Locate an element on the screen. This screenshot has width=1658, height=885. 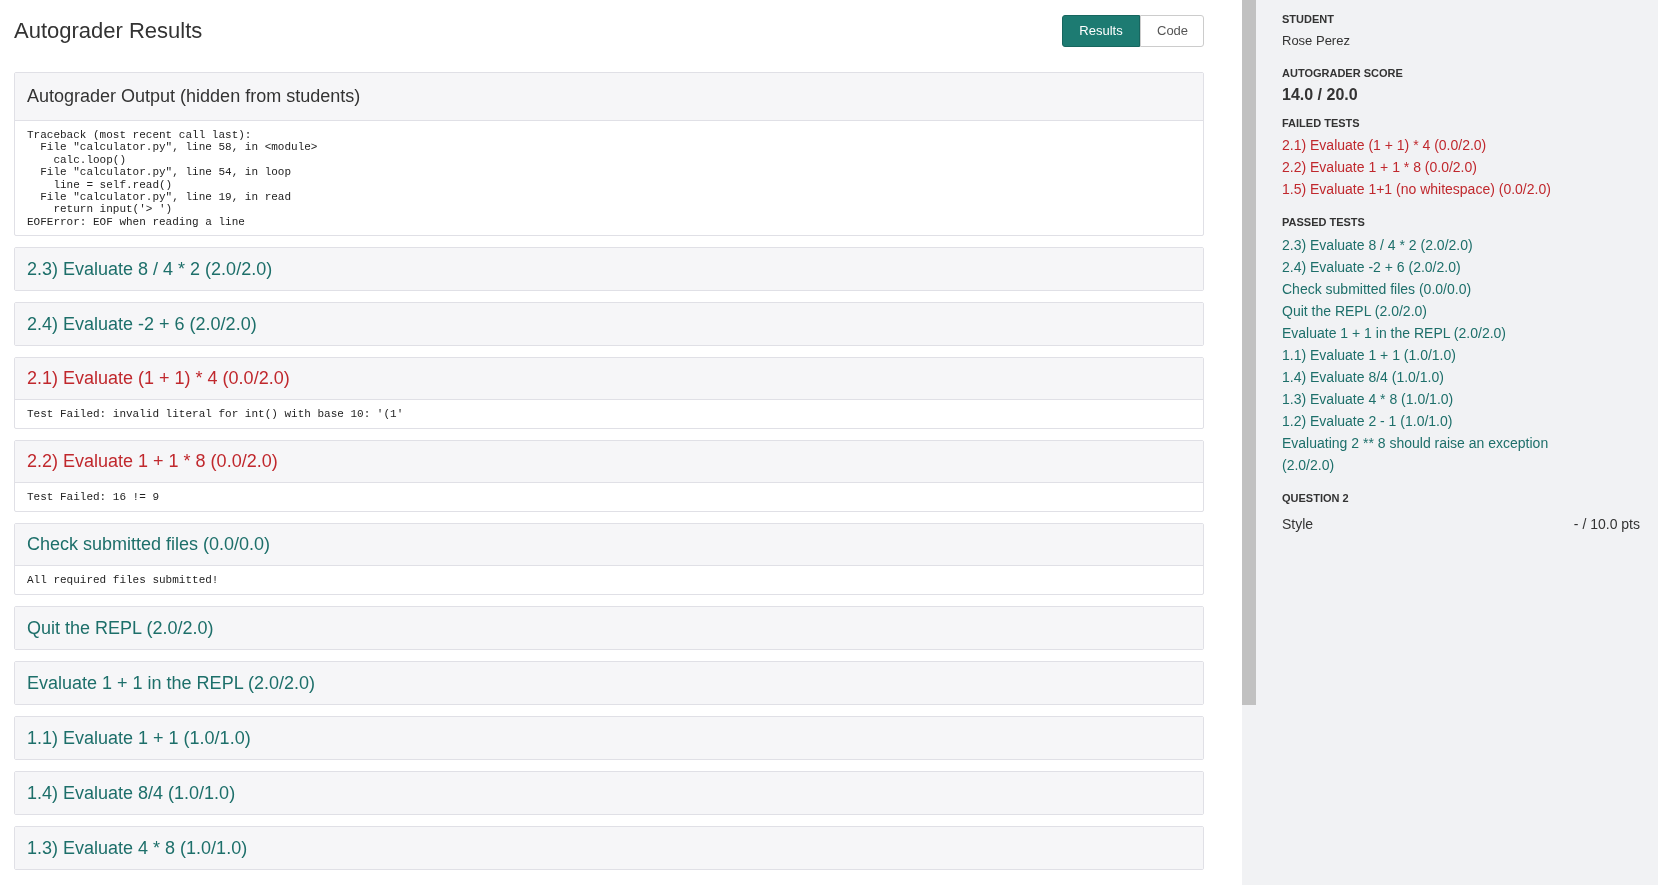
section-label: PASSED TESTS is located at coordinates (1324, 222).